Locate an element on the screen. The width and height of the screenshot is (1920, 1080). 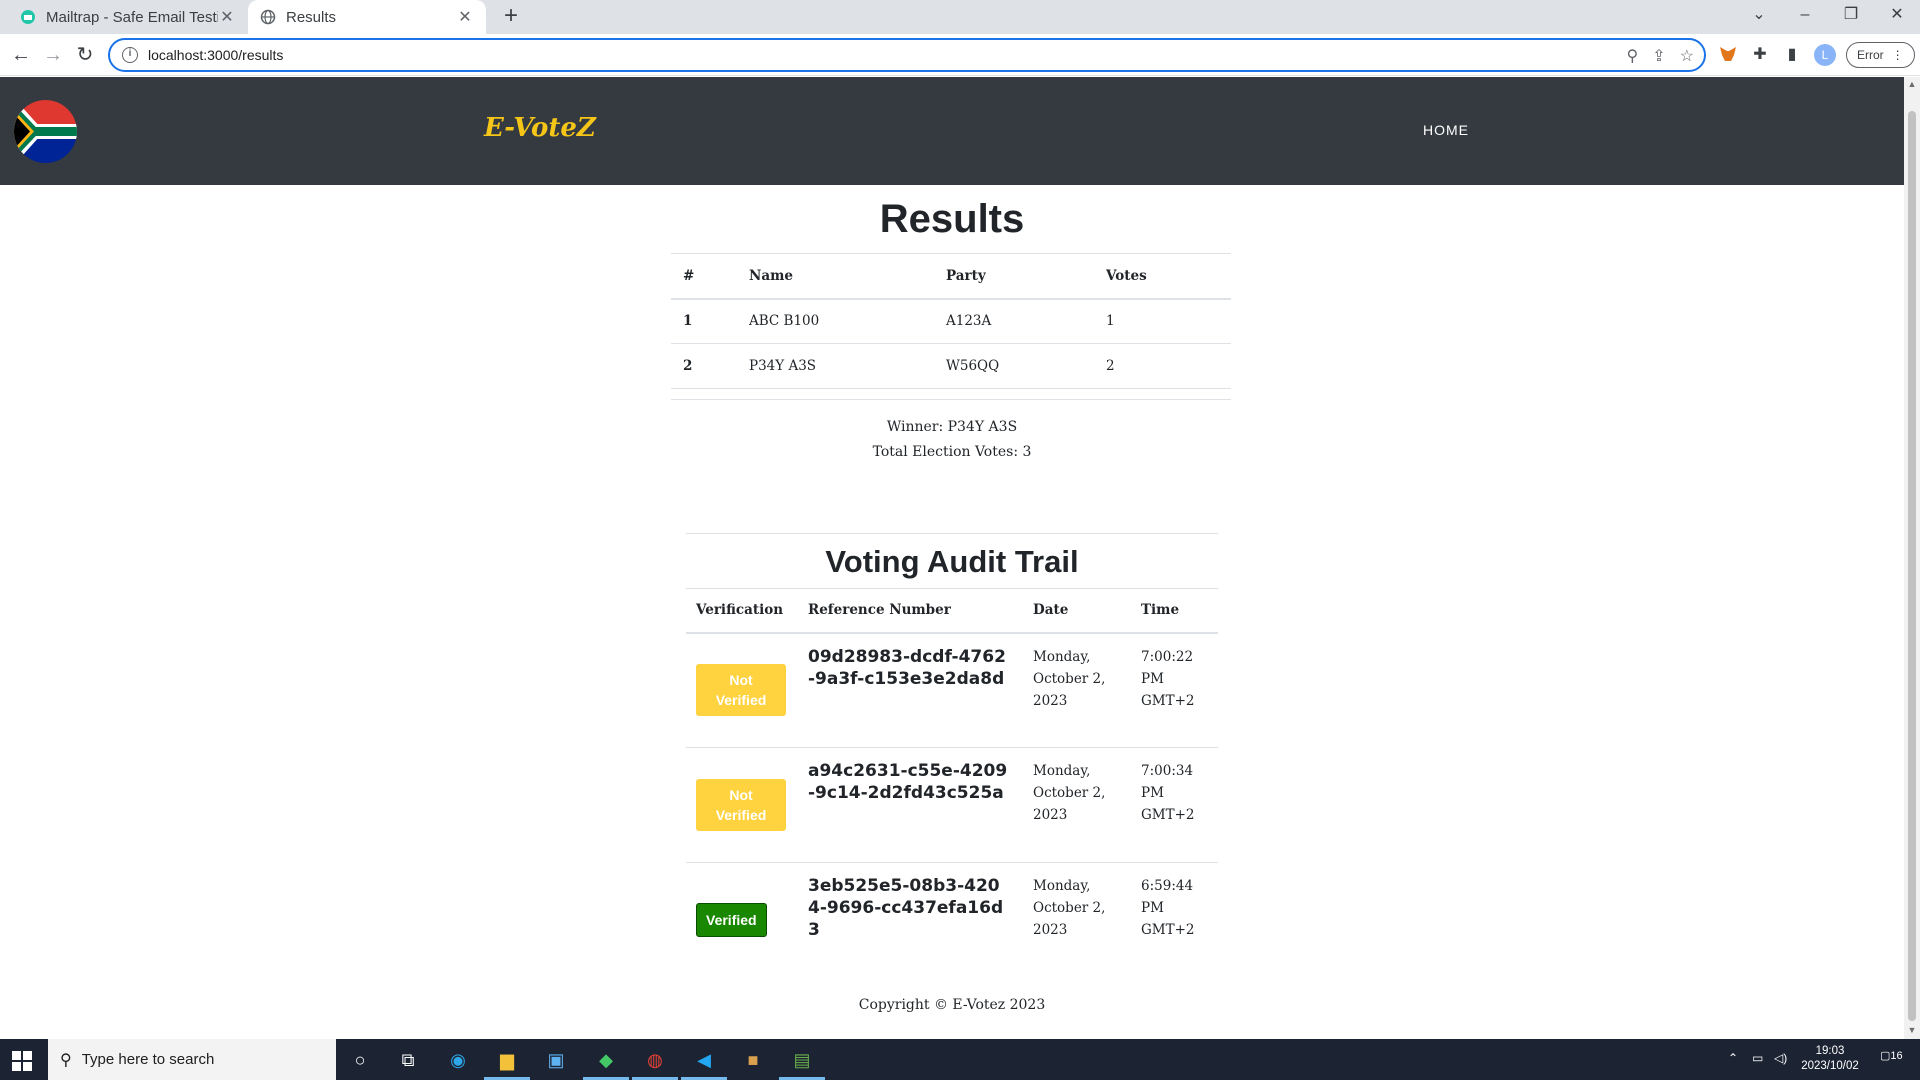
candidate-name: ABC B100 is located at coordinates (835, 321).